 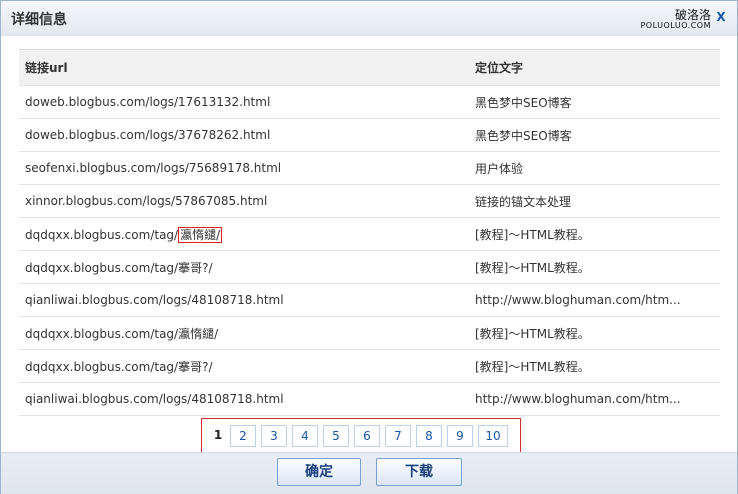 I want to click on page-link-4: 4, so click(x=305, y=436).